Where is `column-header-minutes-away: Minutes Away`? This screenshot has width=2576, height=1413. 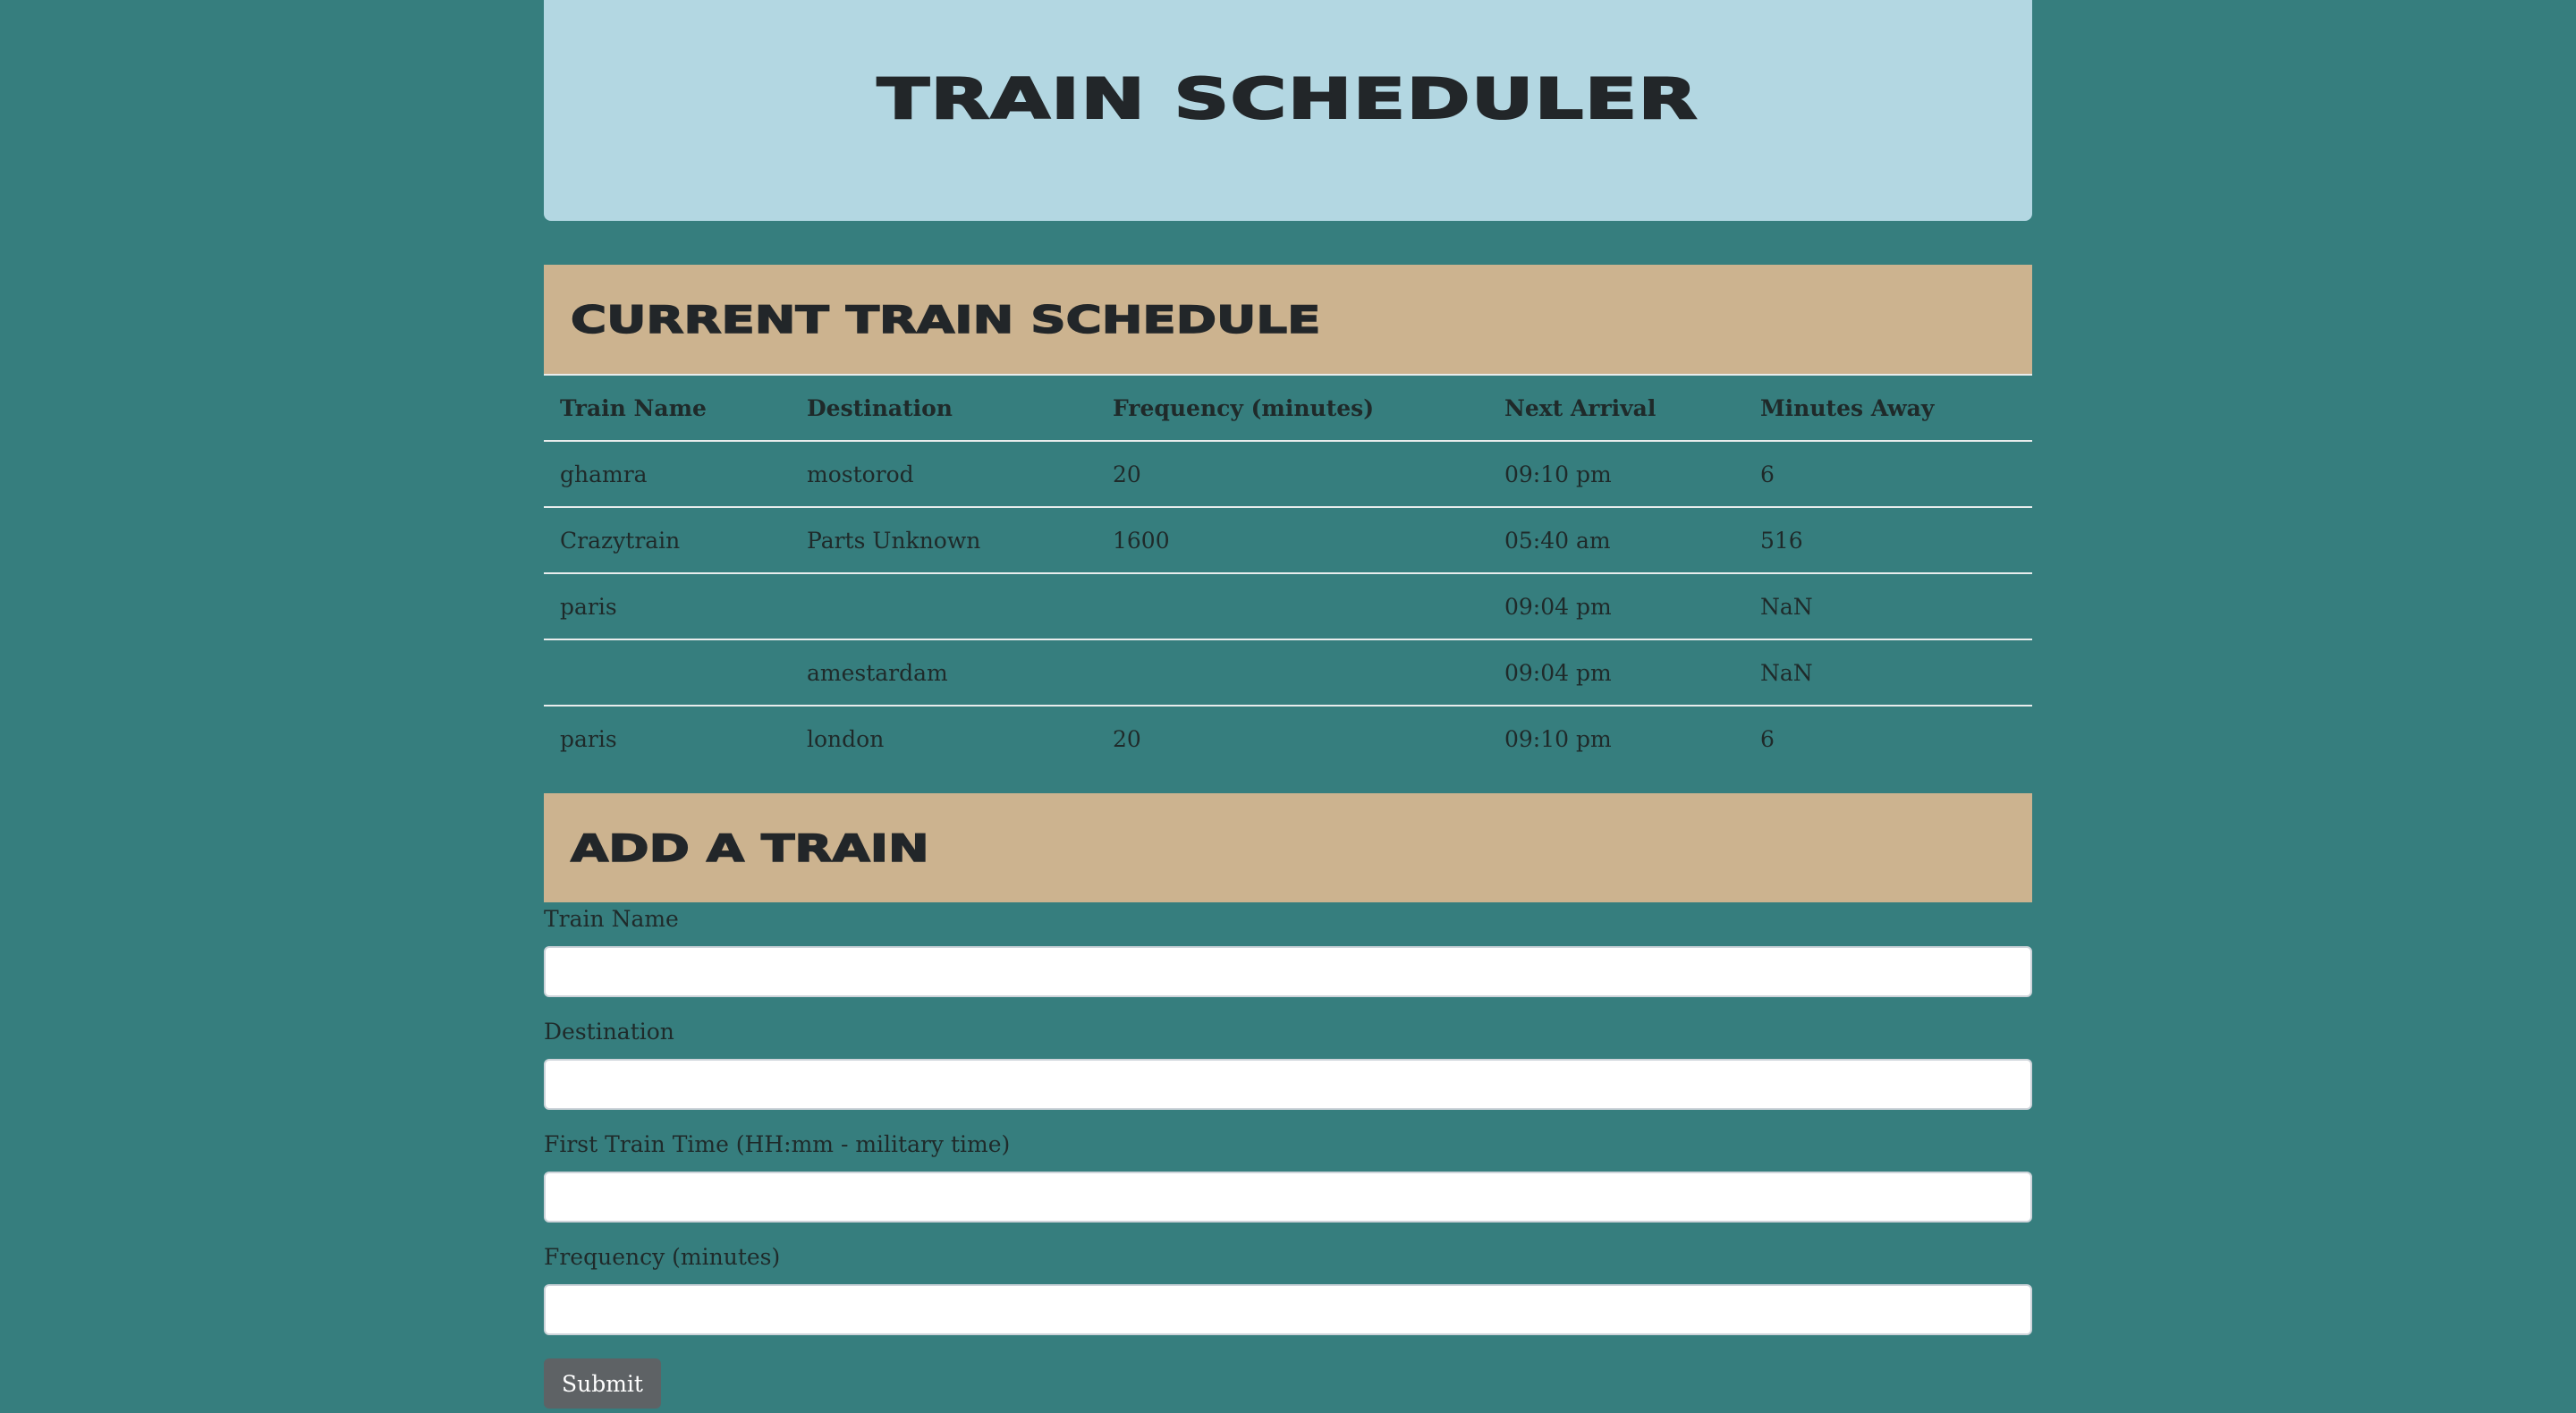
column-header-minutes-away: Minutes Away is located at coordinates (1888, 407).